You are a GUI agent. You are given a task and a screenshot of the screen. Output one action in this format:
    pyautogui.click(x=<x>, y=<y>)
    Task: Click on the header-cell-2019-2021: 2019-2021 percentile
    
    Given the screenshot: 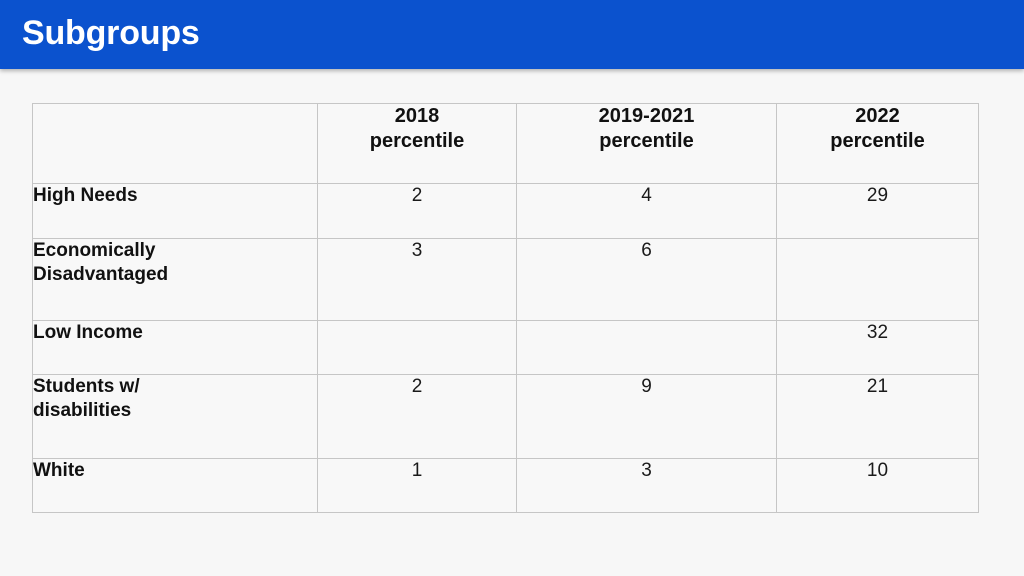 What is the action you would take?
    pyautogui.click(x=646, y=143)
    